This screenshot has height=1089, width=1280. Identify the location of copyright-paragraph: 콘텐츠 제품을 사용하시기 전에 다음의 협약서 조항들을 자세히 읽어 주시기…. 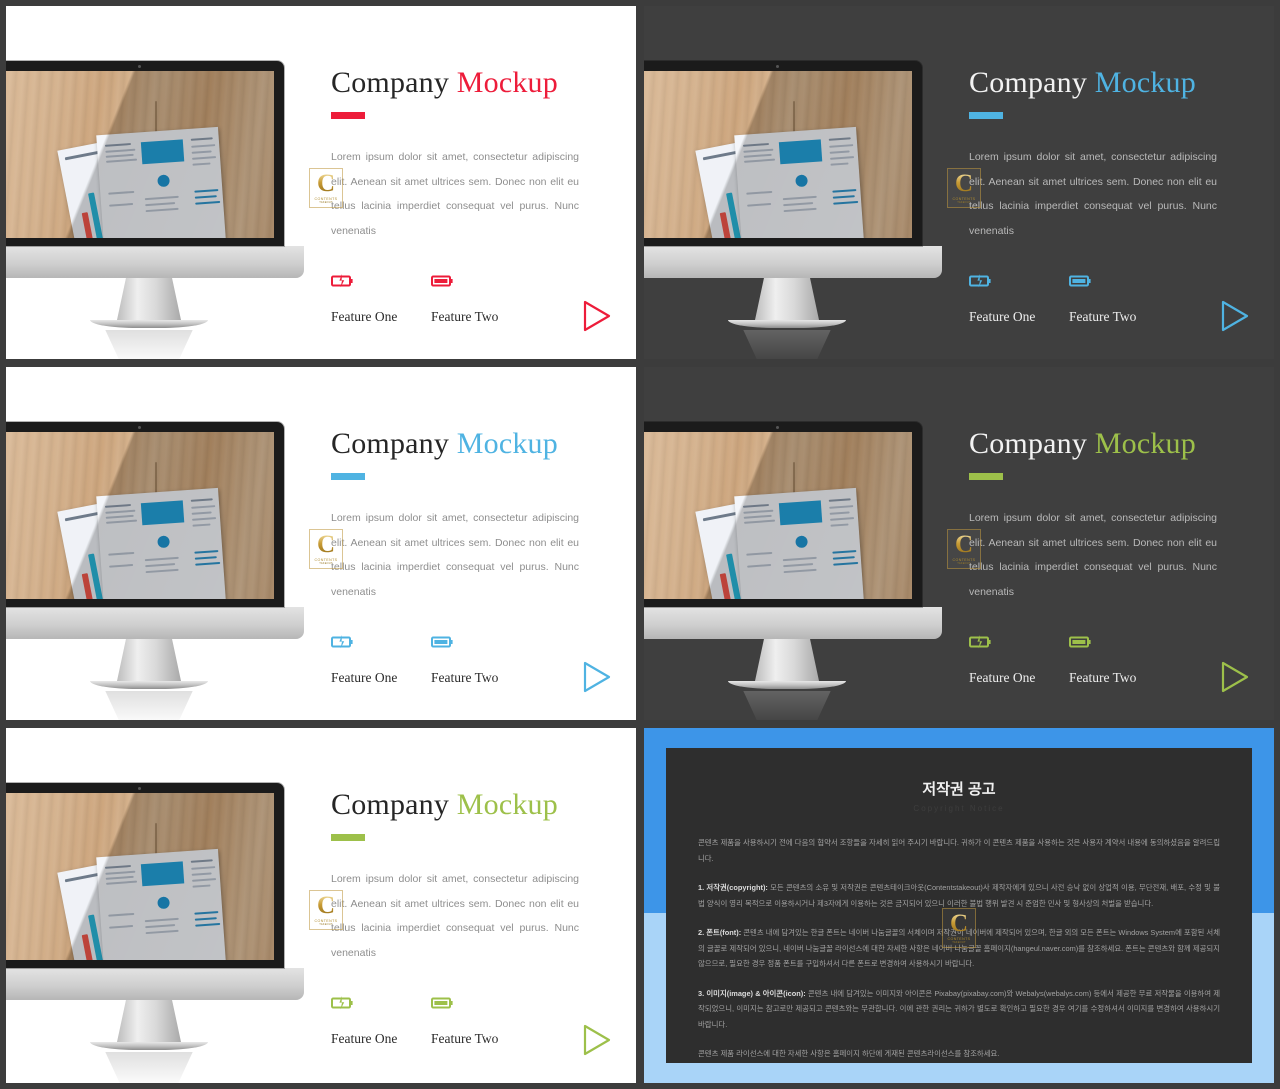
(959, 850).